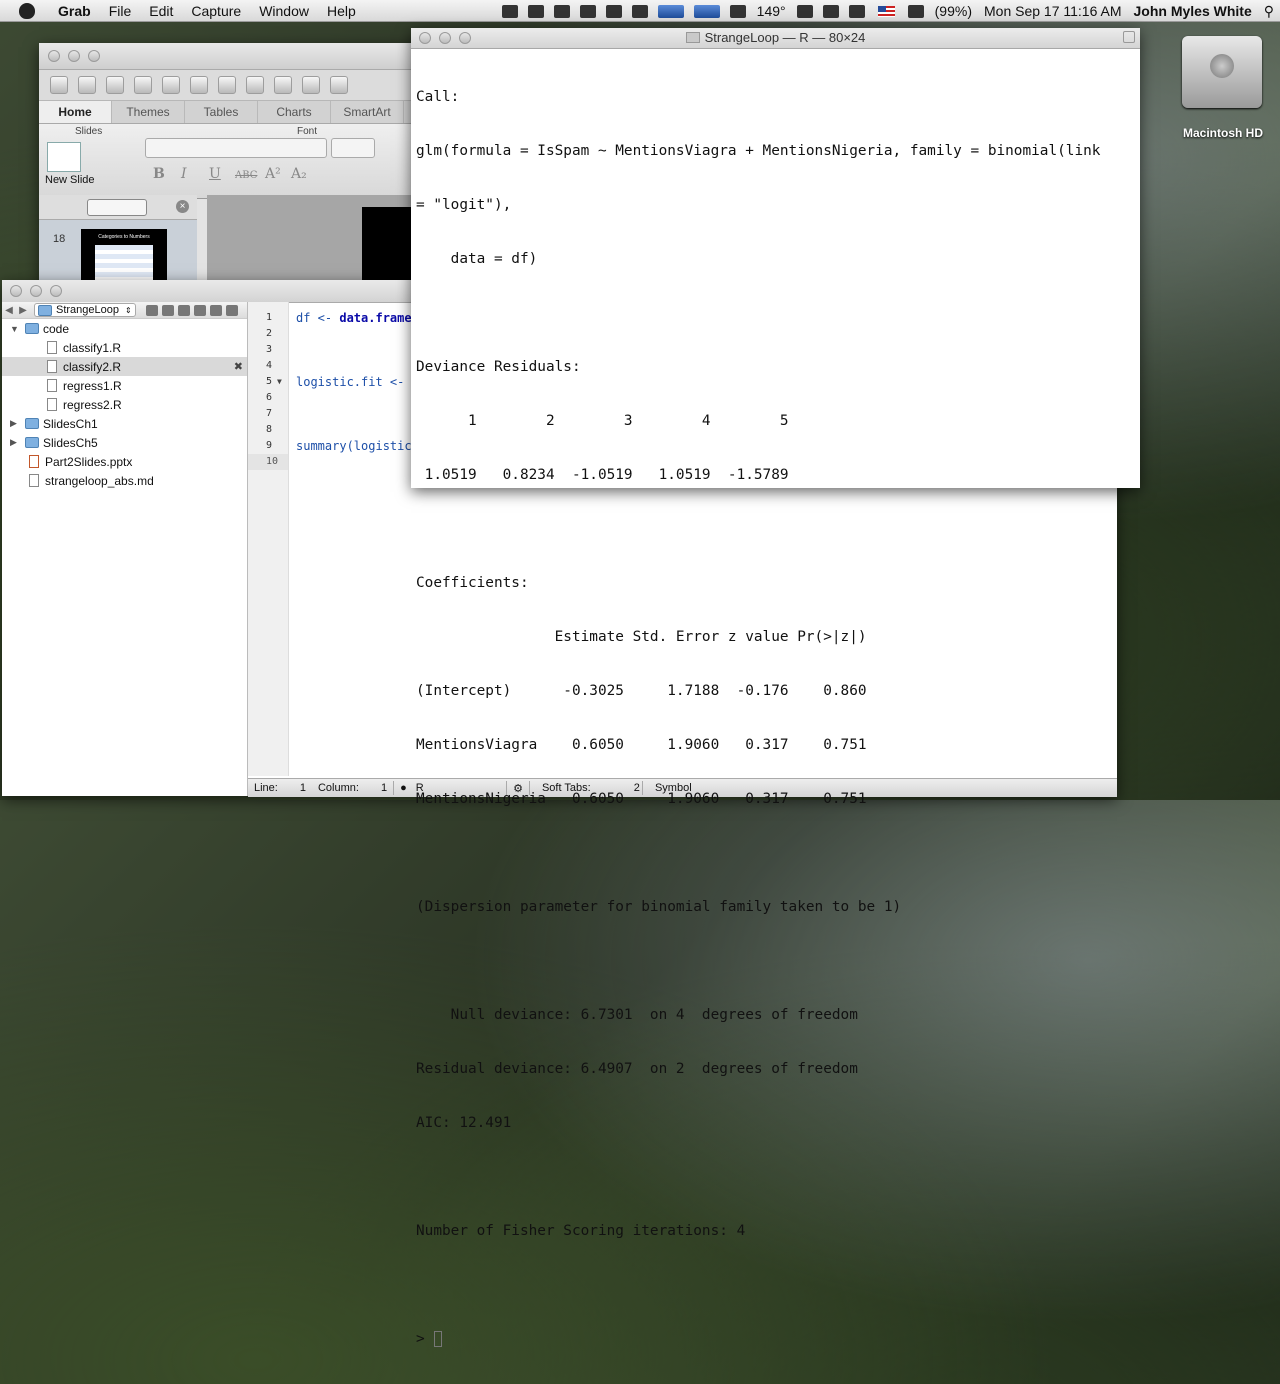 The width and height of the screenshot is (1280, 1384). What do you see at coordinates (36, 291) in the screenshot?
I see `editor-minimize-button` at bounding box center [36, 291].